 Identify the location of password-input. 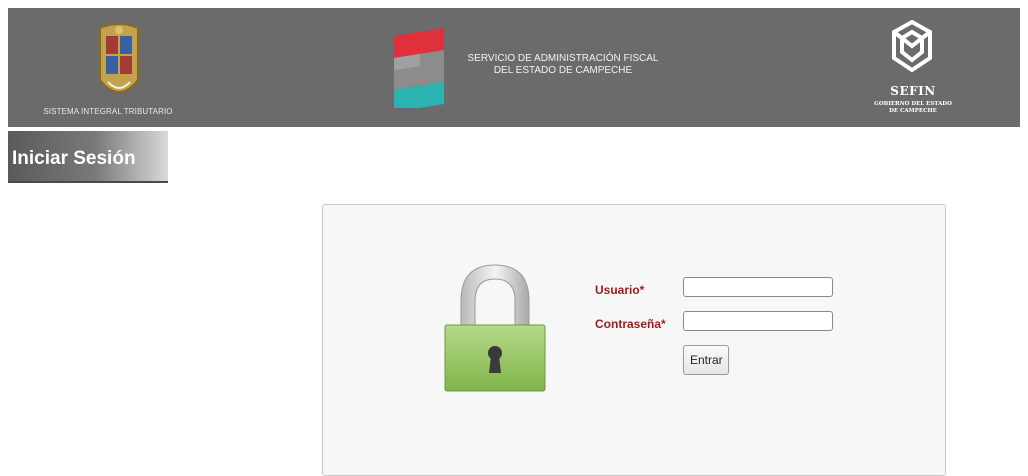
(758, 321).